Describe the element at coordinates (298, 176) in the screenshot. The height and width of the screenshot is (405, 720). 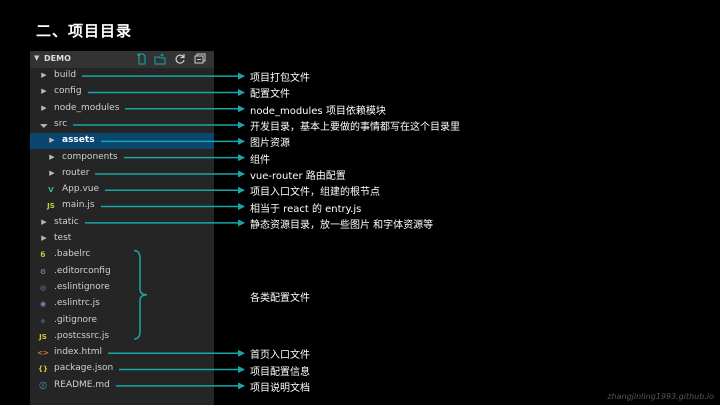
I see `annotation-text: vue-router 路由配置` at that location.